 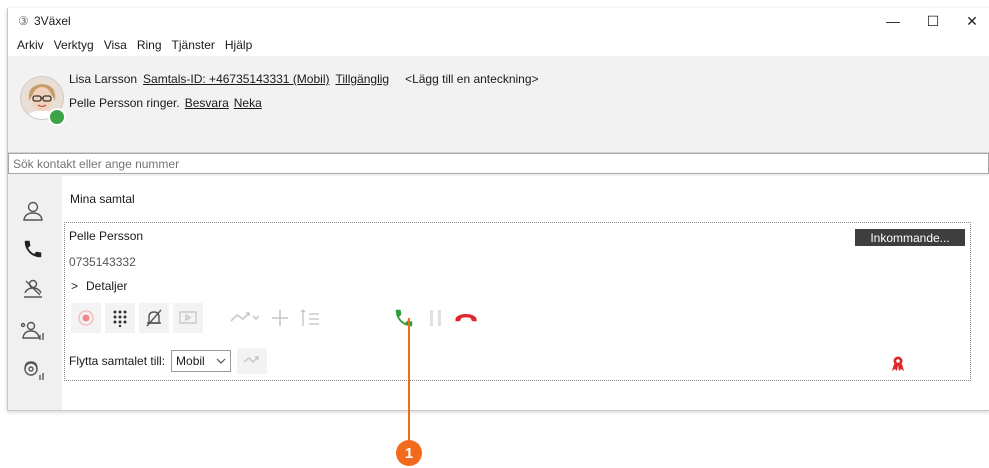 I want to click on details-toggle: > Detaljer, so click(x=99, y=286).